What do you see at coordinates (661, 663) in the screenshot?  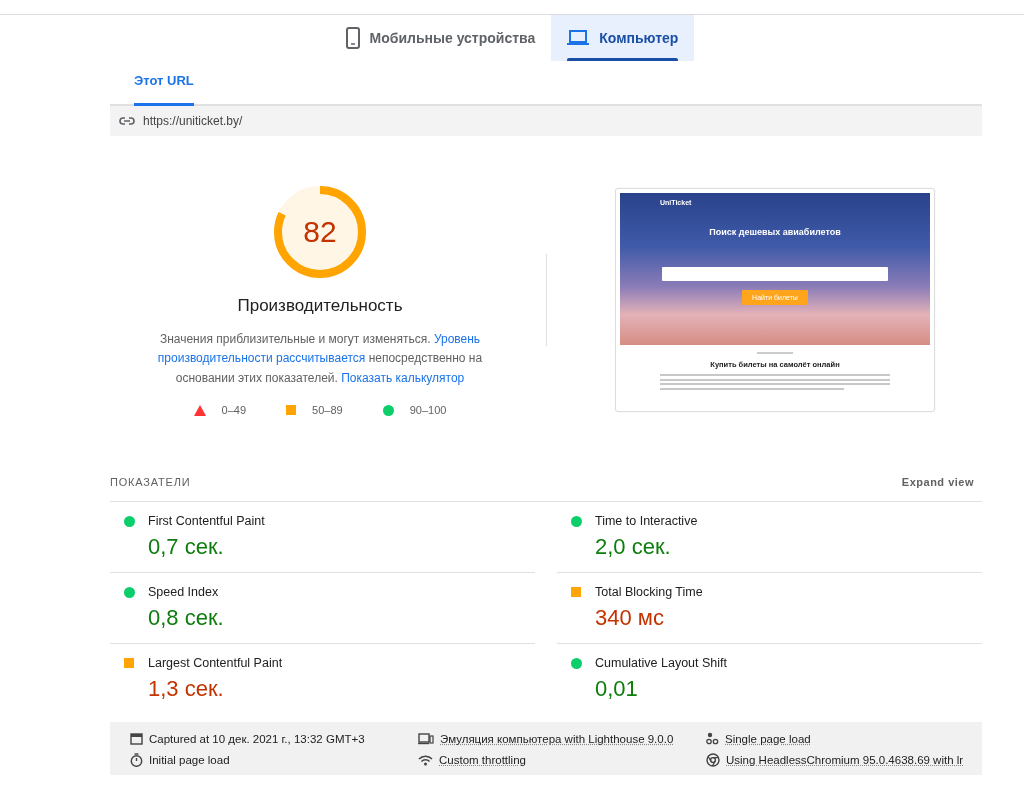 I see `metric-name: Cumulative Layout Shift` at bounding box center [661, 663].